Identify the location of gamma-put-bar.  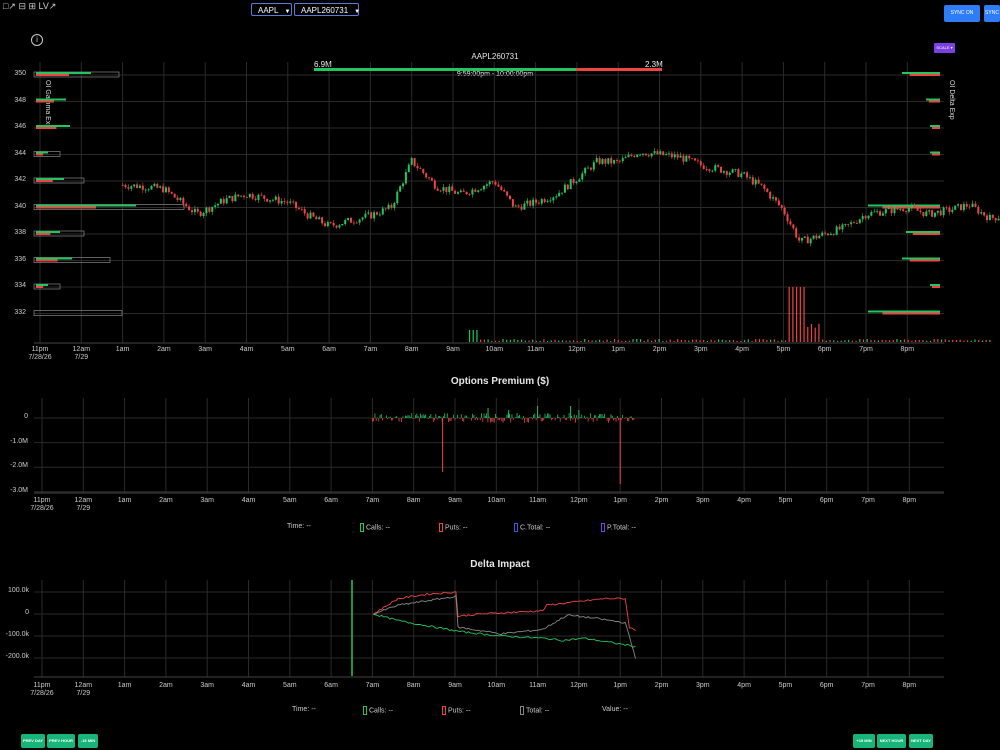
(46, 128).